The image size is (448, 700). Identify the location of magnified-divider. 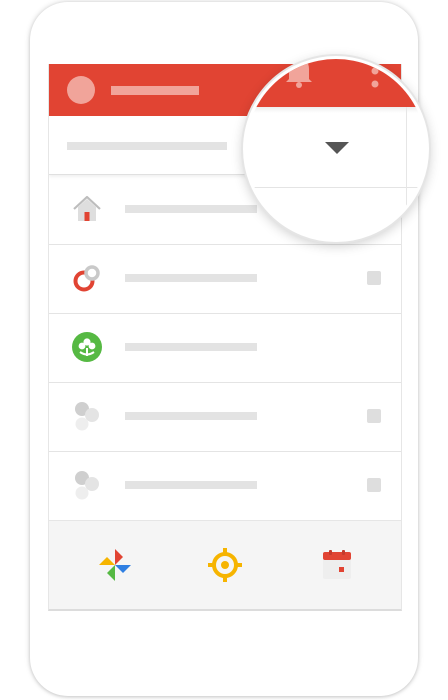
(336, 187).